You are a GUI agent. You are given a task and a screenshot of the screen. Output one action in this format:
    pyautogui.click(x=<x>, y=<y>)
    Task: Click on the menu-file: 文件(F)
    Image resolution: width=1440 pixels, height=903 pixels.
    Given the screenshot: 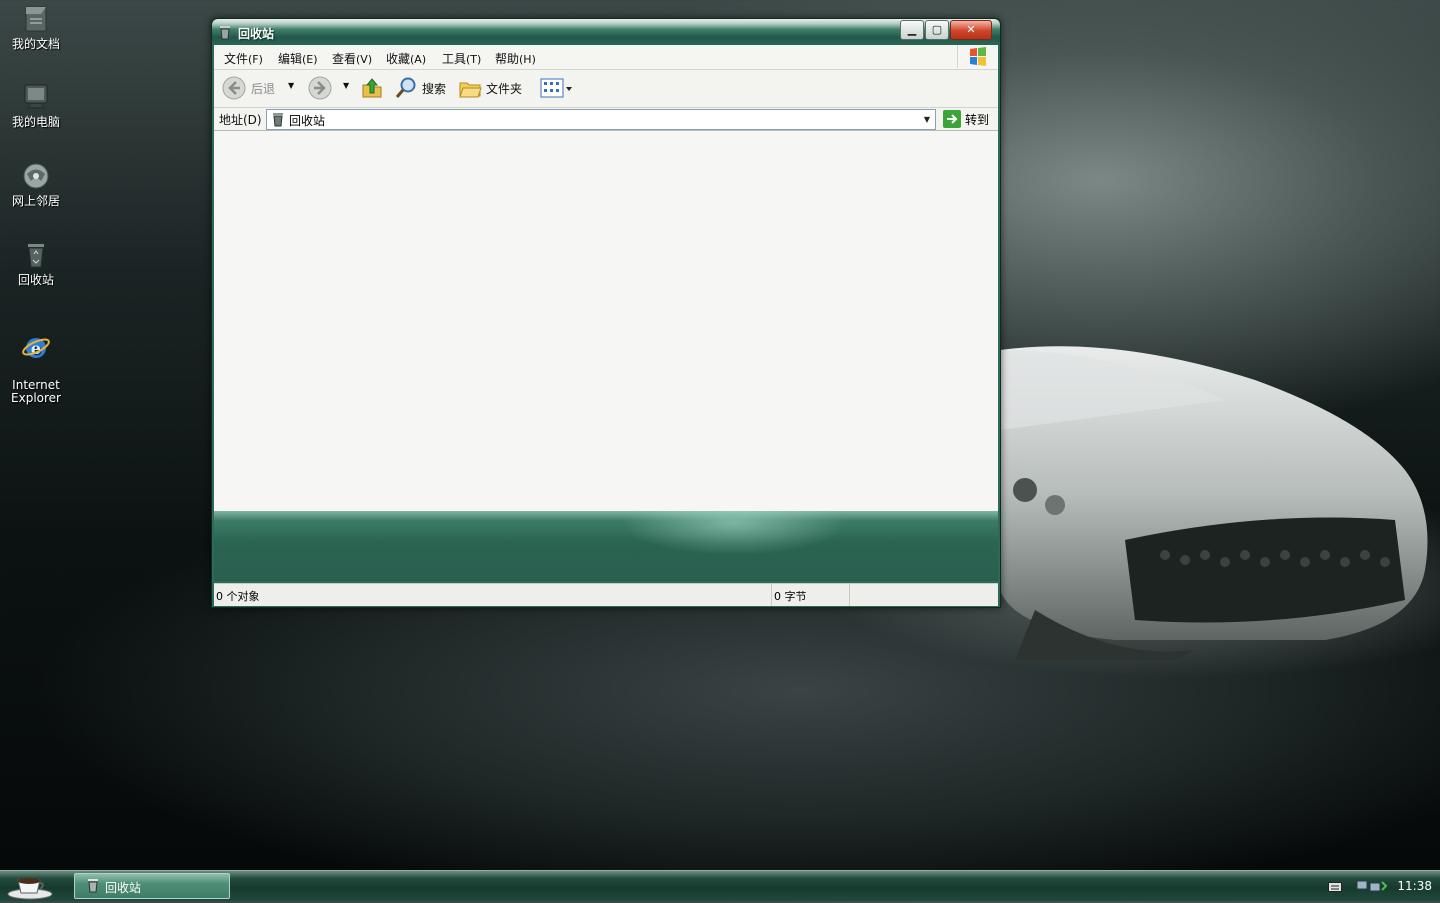 What is the action you would take?
    pyautogui.click(x=243, y=58)
    